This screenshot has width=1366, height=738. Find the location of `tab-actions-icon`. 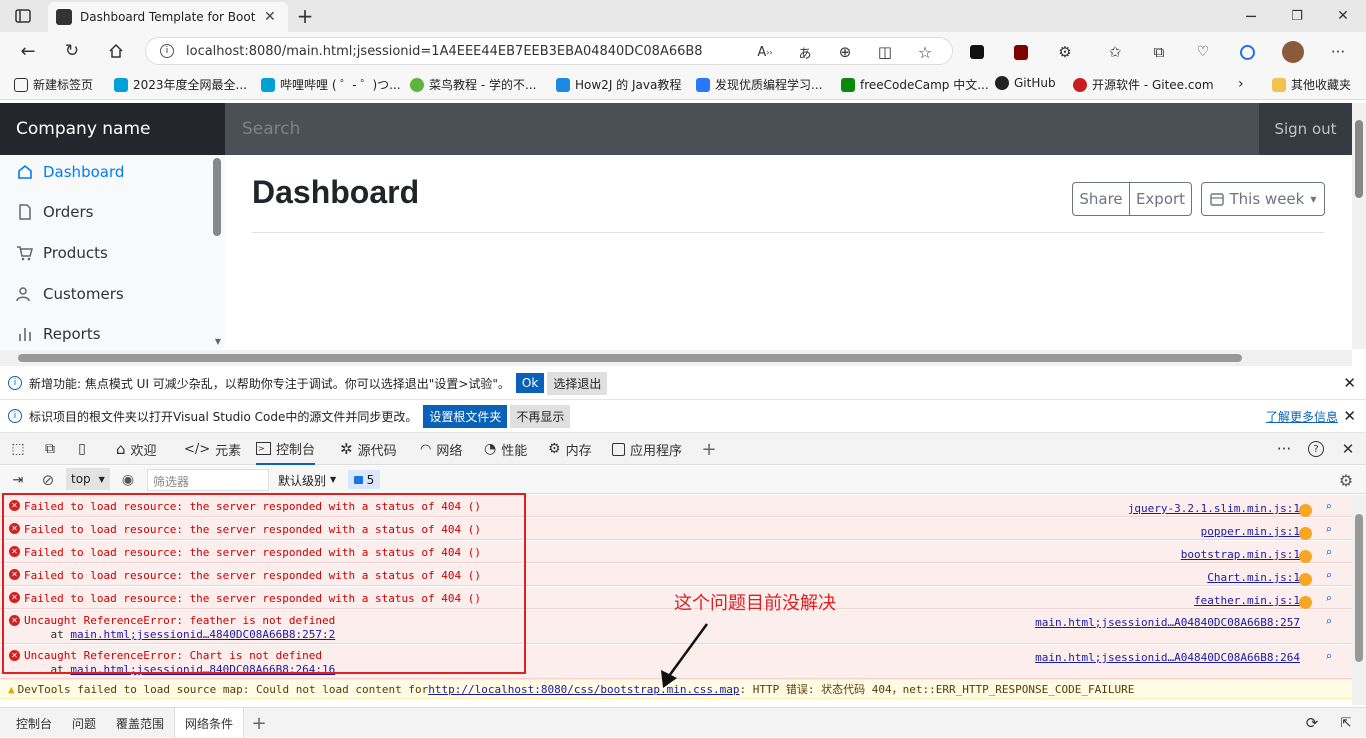

tab-actions-icon is located at coordinates (23, 16).